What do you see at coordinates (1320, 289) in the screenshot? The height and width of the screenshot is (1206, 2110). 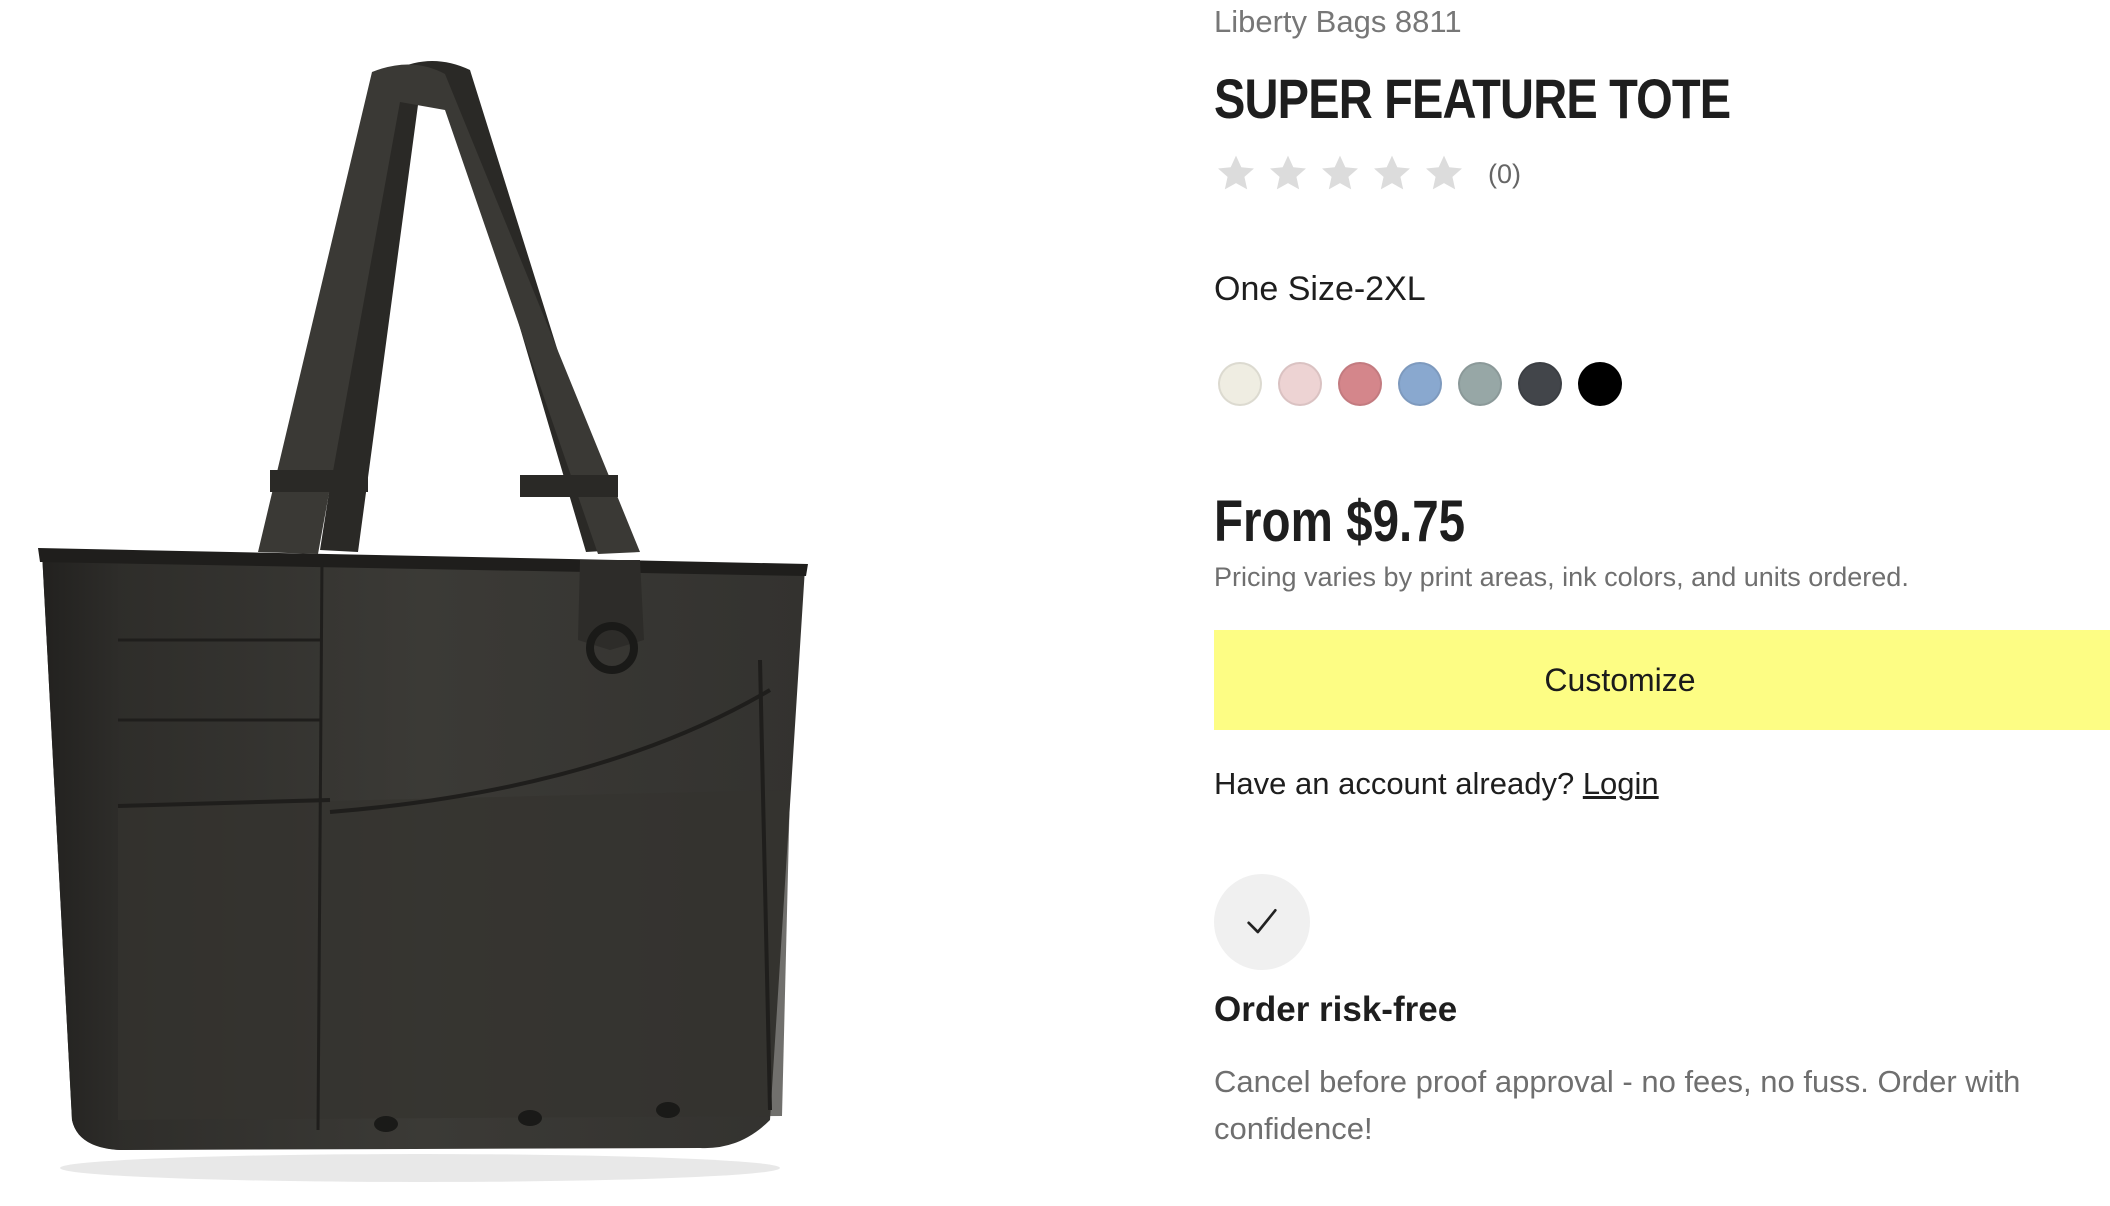 I see `size-label: One Size-2XL` at bounding box center [1320, 289].